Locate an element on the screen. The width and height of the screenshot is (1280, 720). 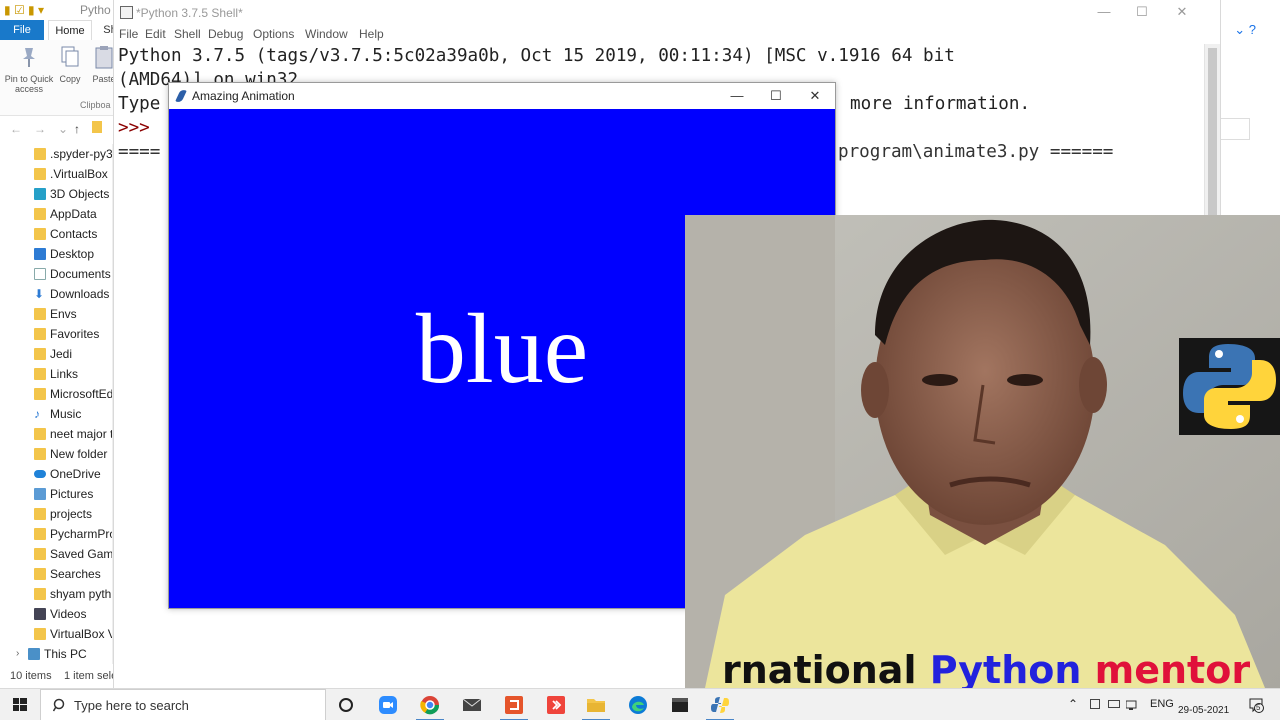
nav-item: Documents is located at coordinates (57, 274).